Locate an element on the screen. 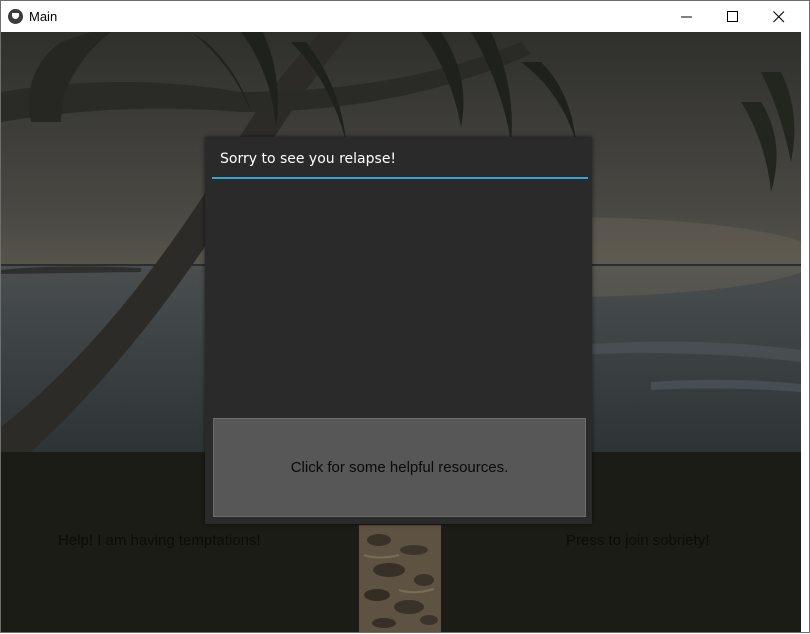 The width and height of the screenshot is (810, 634). close-icon is located at coordinates (779, 17).